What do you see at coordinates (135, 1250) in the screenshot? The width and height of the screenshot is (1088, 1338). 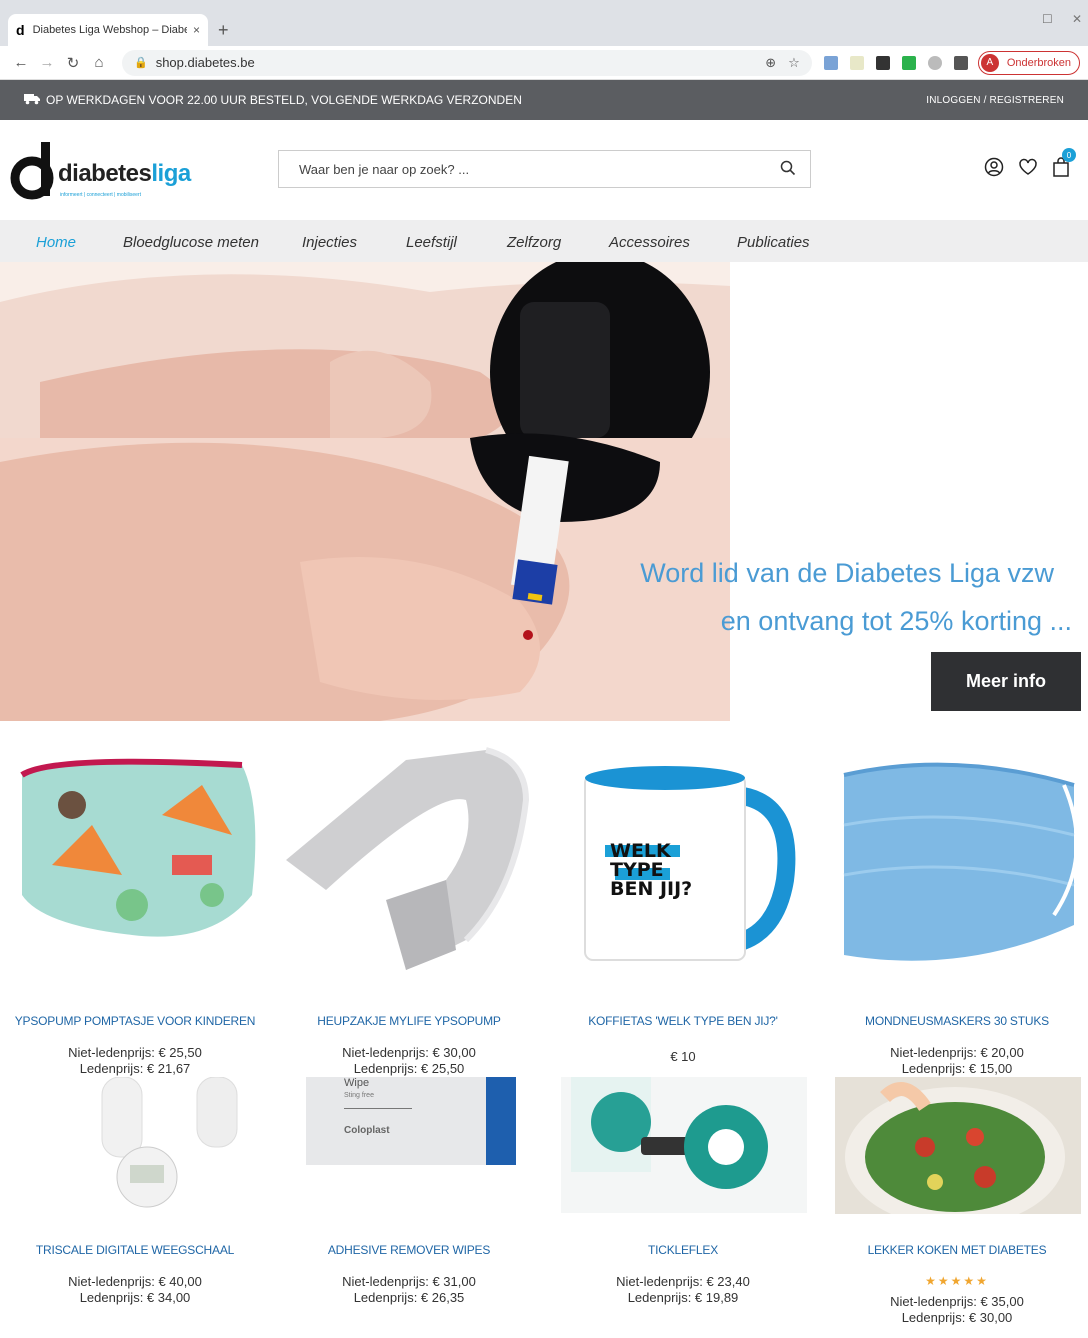 I see `product-name: TRISCALE DIGITALE WEEGSCHAAL` at bounding box center [135, 1250].